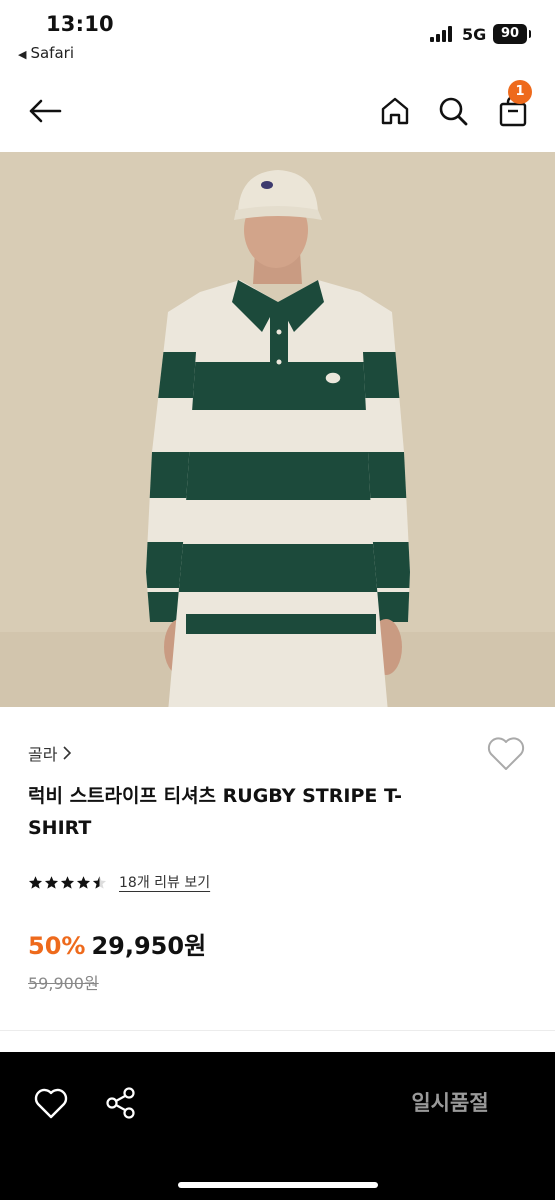 This screenshot has height=1200, width=555. Describe the element at coordinates (99, 882) in the screenshot. I see `half-star-icon` at that location.